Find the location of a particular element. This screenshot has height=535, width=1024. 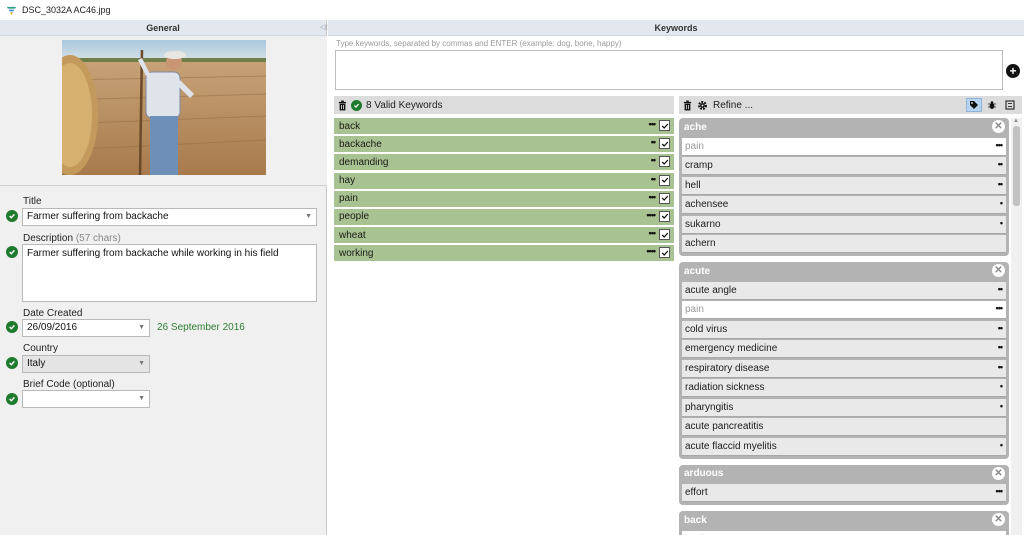

suggestion-item: cold virus •• is located at coordinates (844, 329).